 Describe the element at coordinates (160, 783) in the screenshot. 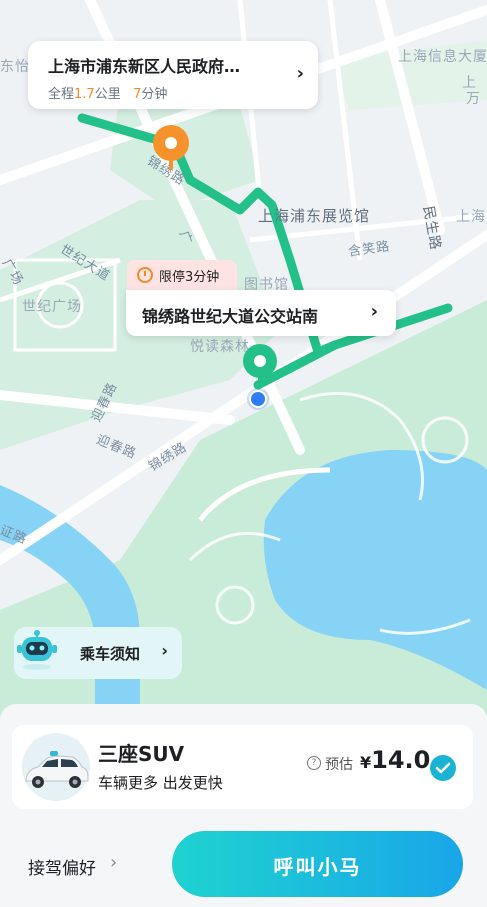

I see `vehicle-description: 车辆更多 出发更快` at that location.